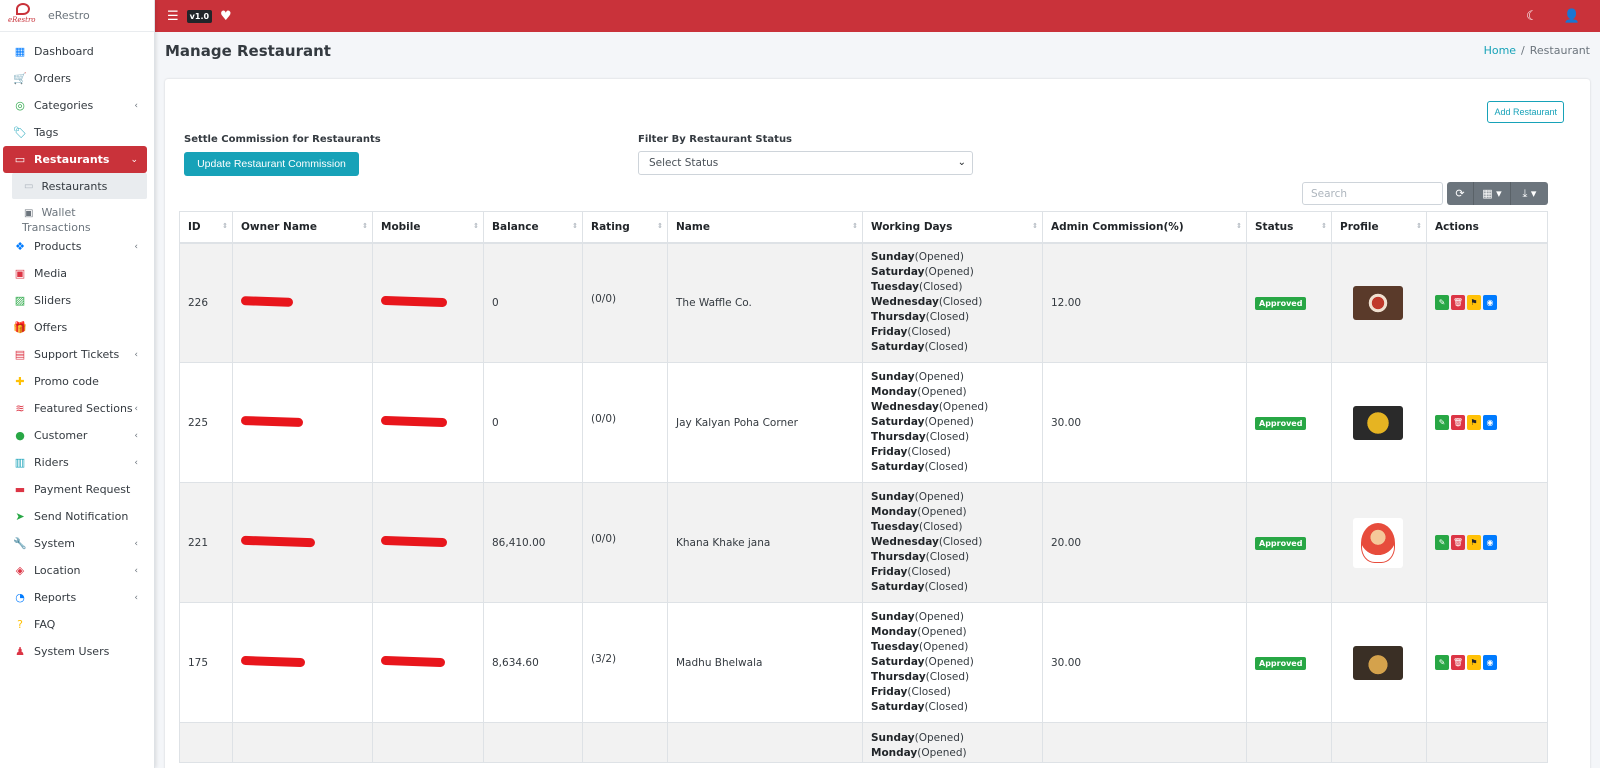  I want to click on working-day-line: Saturday(Closed), so click(956, 587).